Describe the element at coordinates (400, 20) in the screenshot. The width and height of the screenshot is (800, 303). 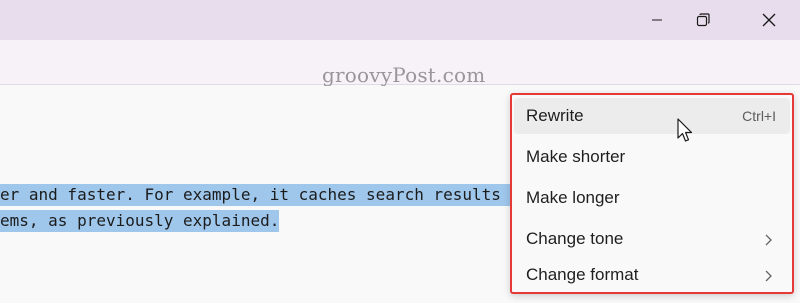
I see `title-bar` at that location.